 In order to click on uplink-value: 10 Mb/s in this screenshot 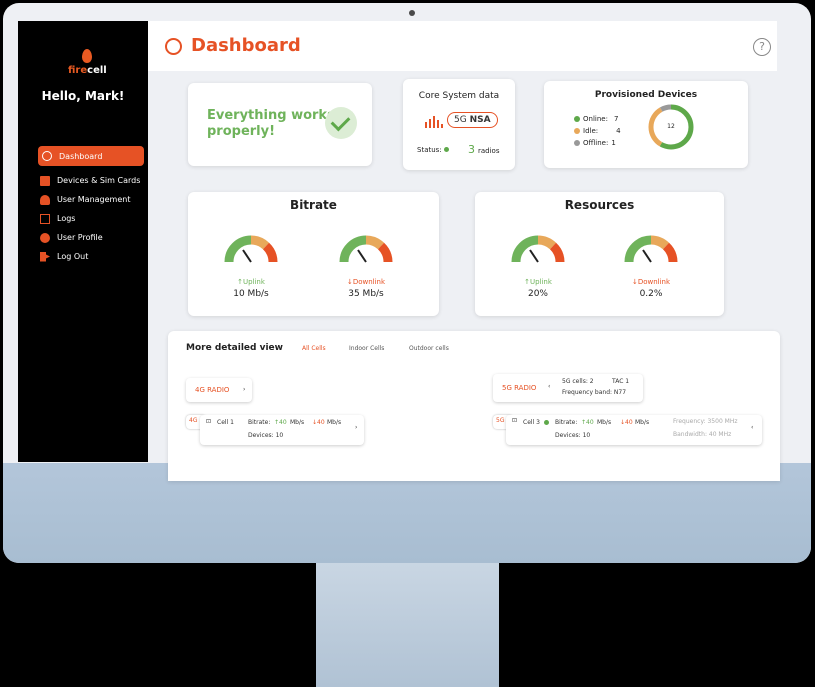, I will do `click(251, 294)`.